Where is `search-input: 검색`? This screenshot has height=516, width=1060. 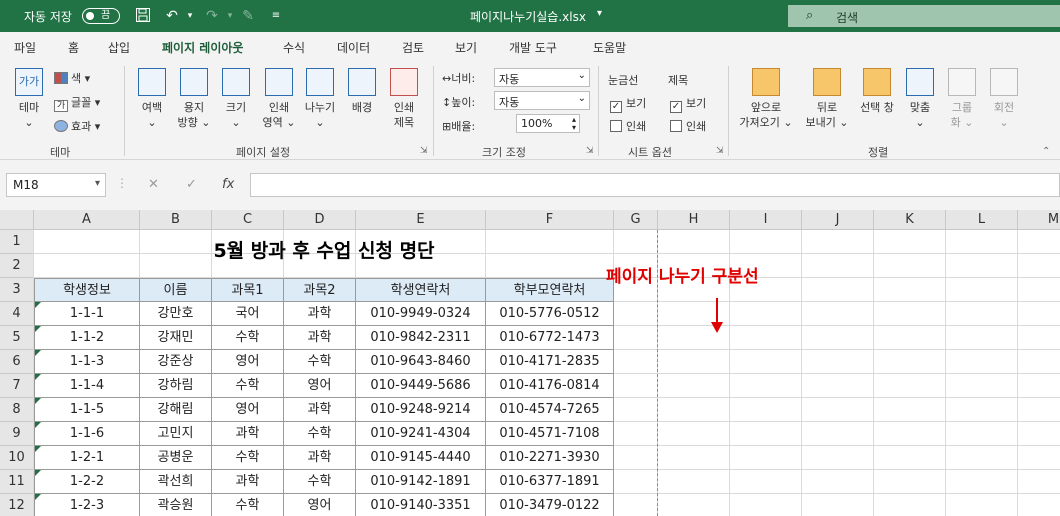
search-input: 검색 is located at coordinates (847, 17).